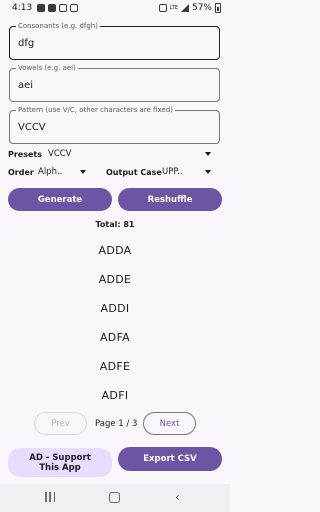 The image size is (320, 512). Describe the element at coordinates (50, 172) in the screenshot. I see `order-value: Alph..` at that location.